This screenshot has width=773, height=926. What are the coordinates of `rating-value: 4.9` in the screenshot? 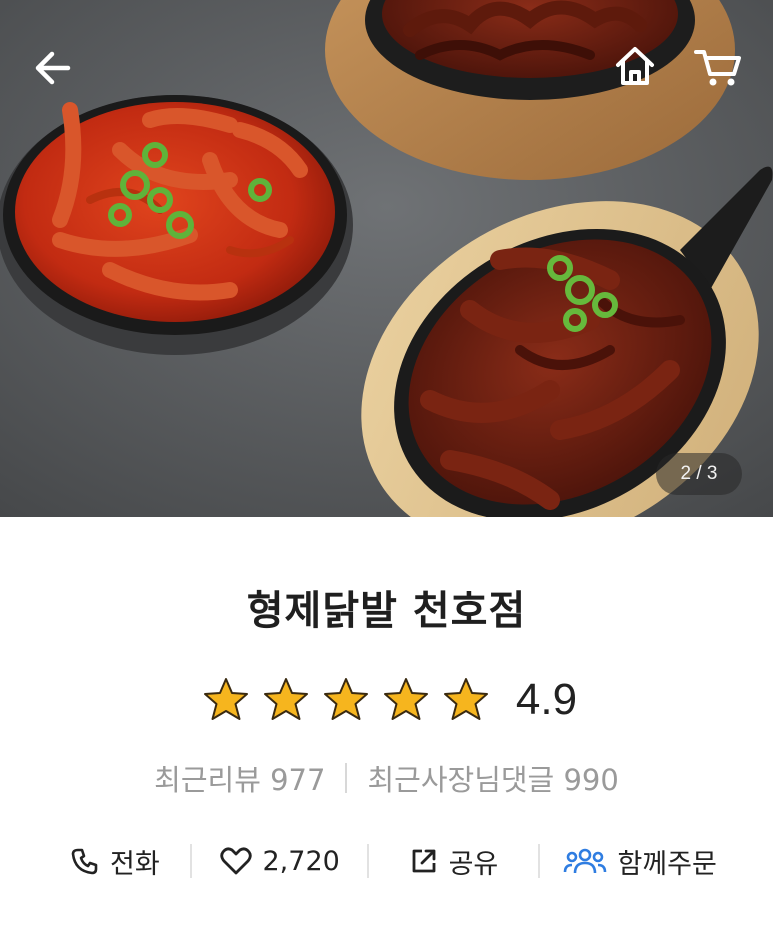 It's located at (546, 699).